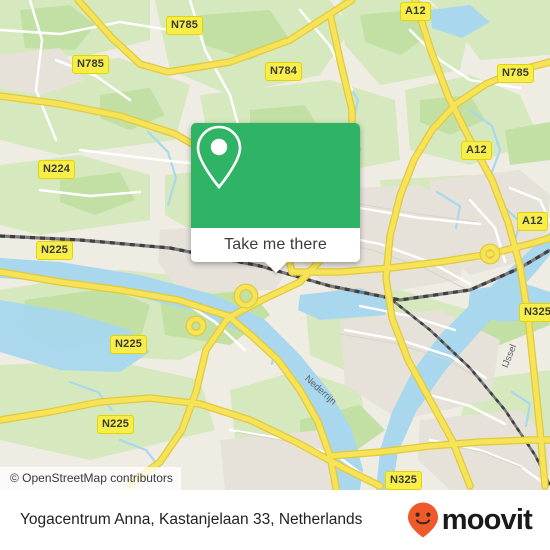 This screenshot has height=550, width=550. I want to click on callout-pin-area, so click(275, 175).